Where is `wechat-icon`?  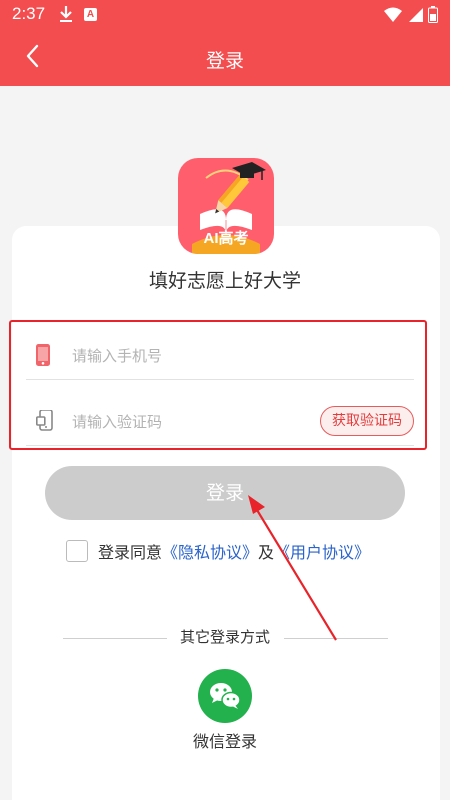 wechat-icon is located at coordinates (225, 696).